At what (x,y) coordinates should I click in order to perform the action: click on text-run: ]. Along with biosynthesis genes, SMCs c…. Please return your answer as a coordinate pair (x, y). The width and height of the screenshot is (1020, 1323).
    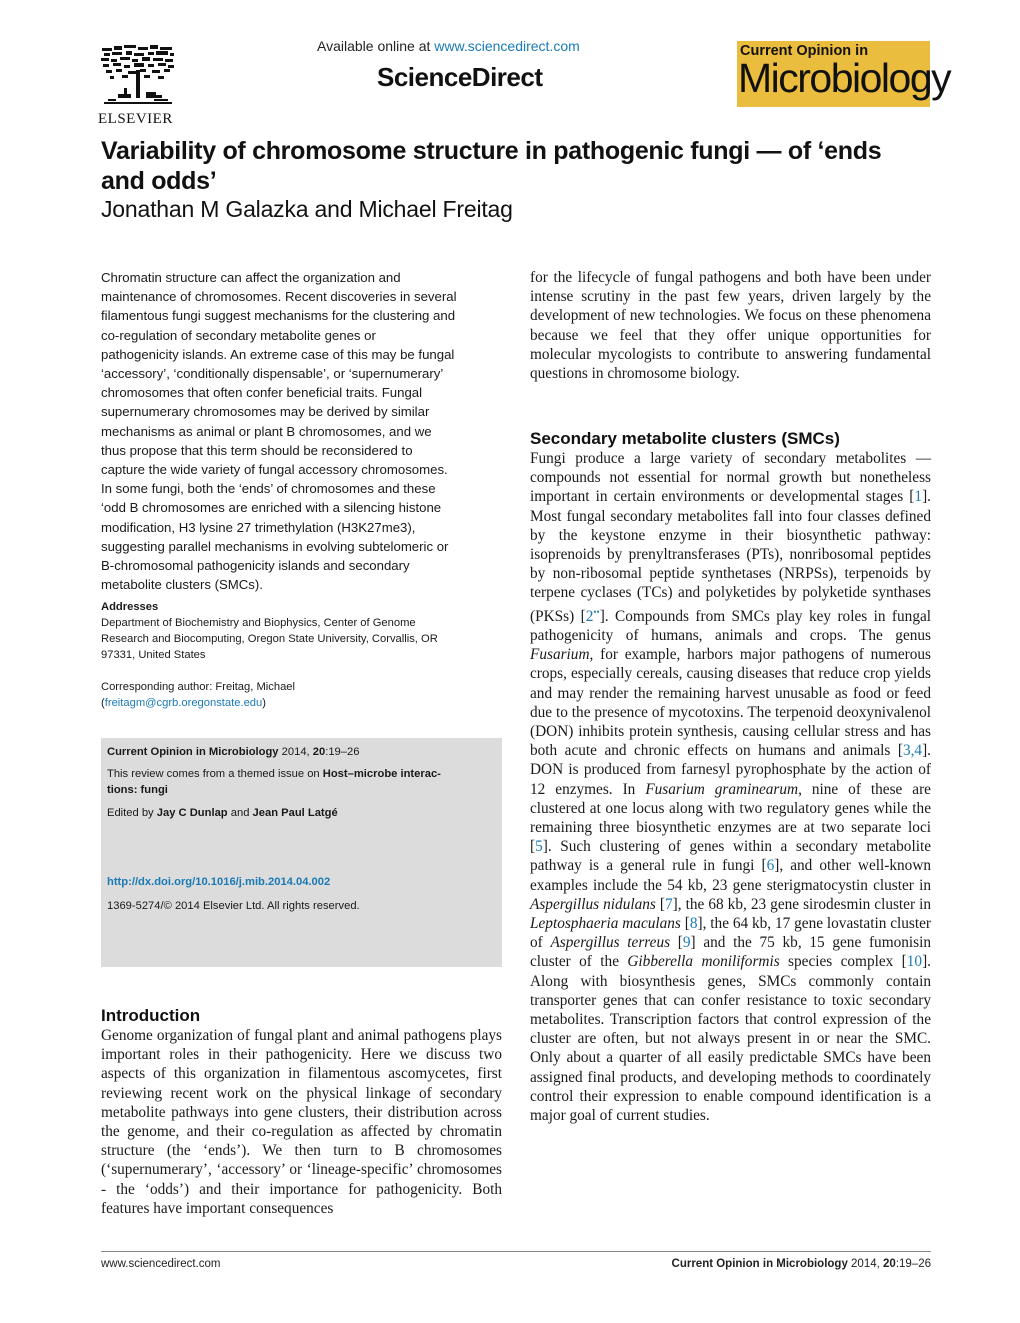
    Looking at the image, I should click on (730, 1038).